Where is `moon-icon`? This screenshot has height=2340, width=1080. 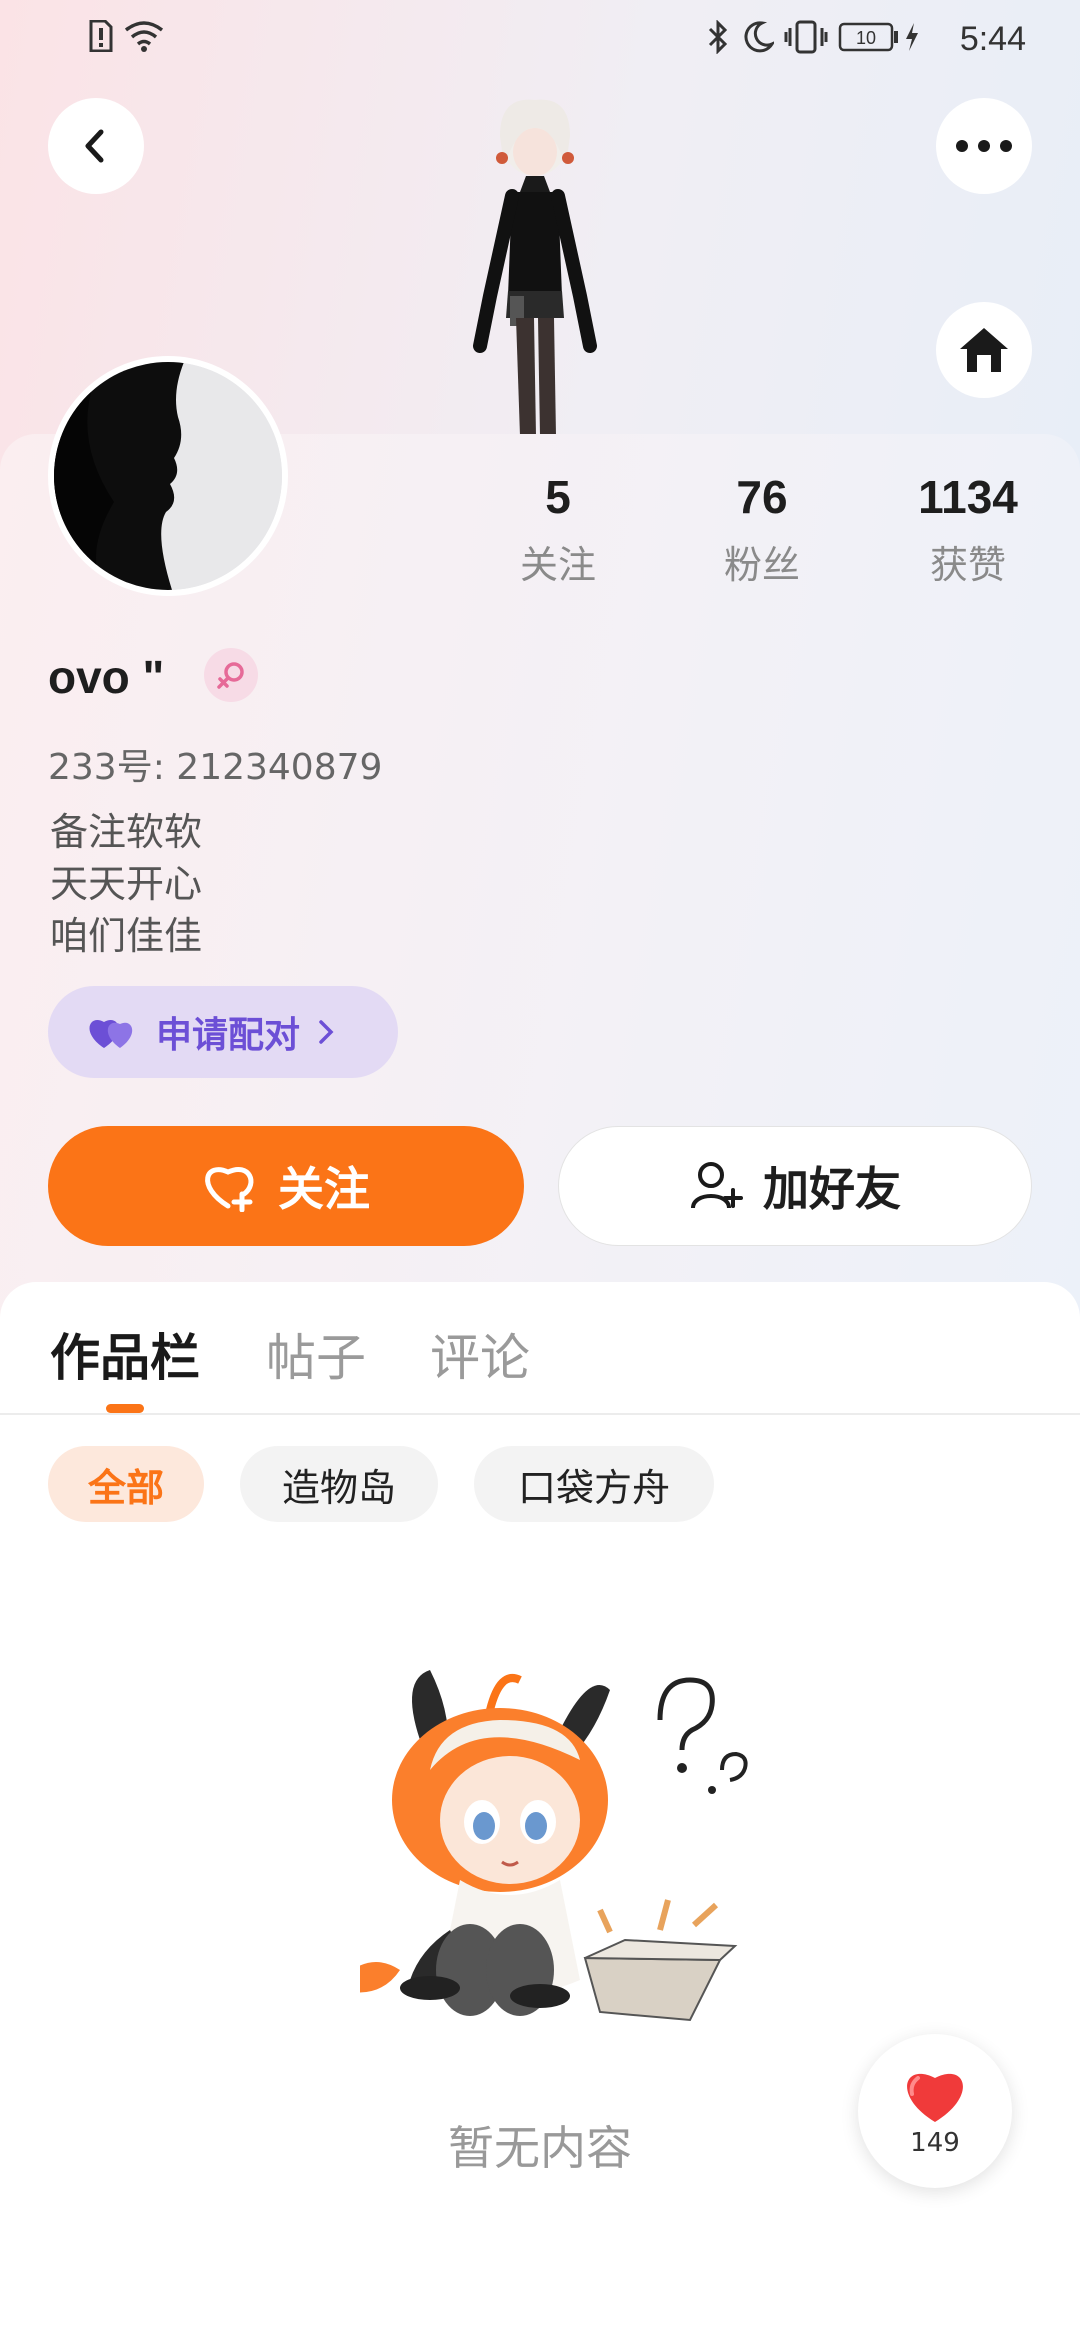 moon-icon is located at coordinates (759, 41).